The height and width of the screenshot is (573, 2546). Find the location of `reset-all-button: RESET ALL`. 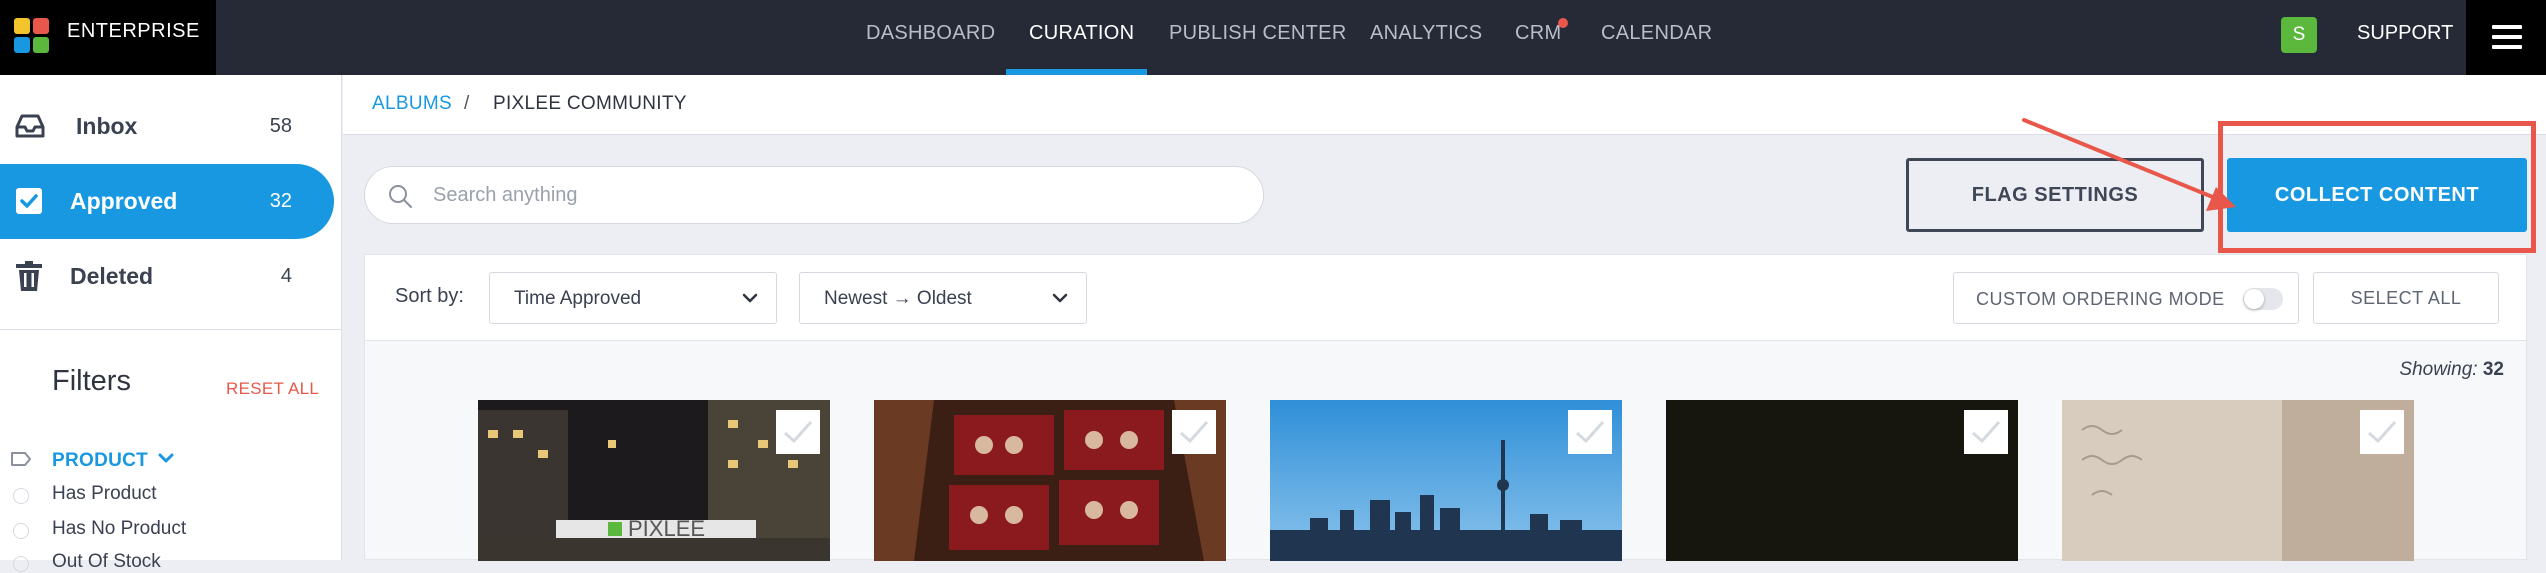

reset-all-button: RESET ALL is located at coordinates (272, 389).